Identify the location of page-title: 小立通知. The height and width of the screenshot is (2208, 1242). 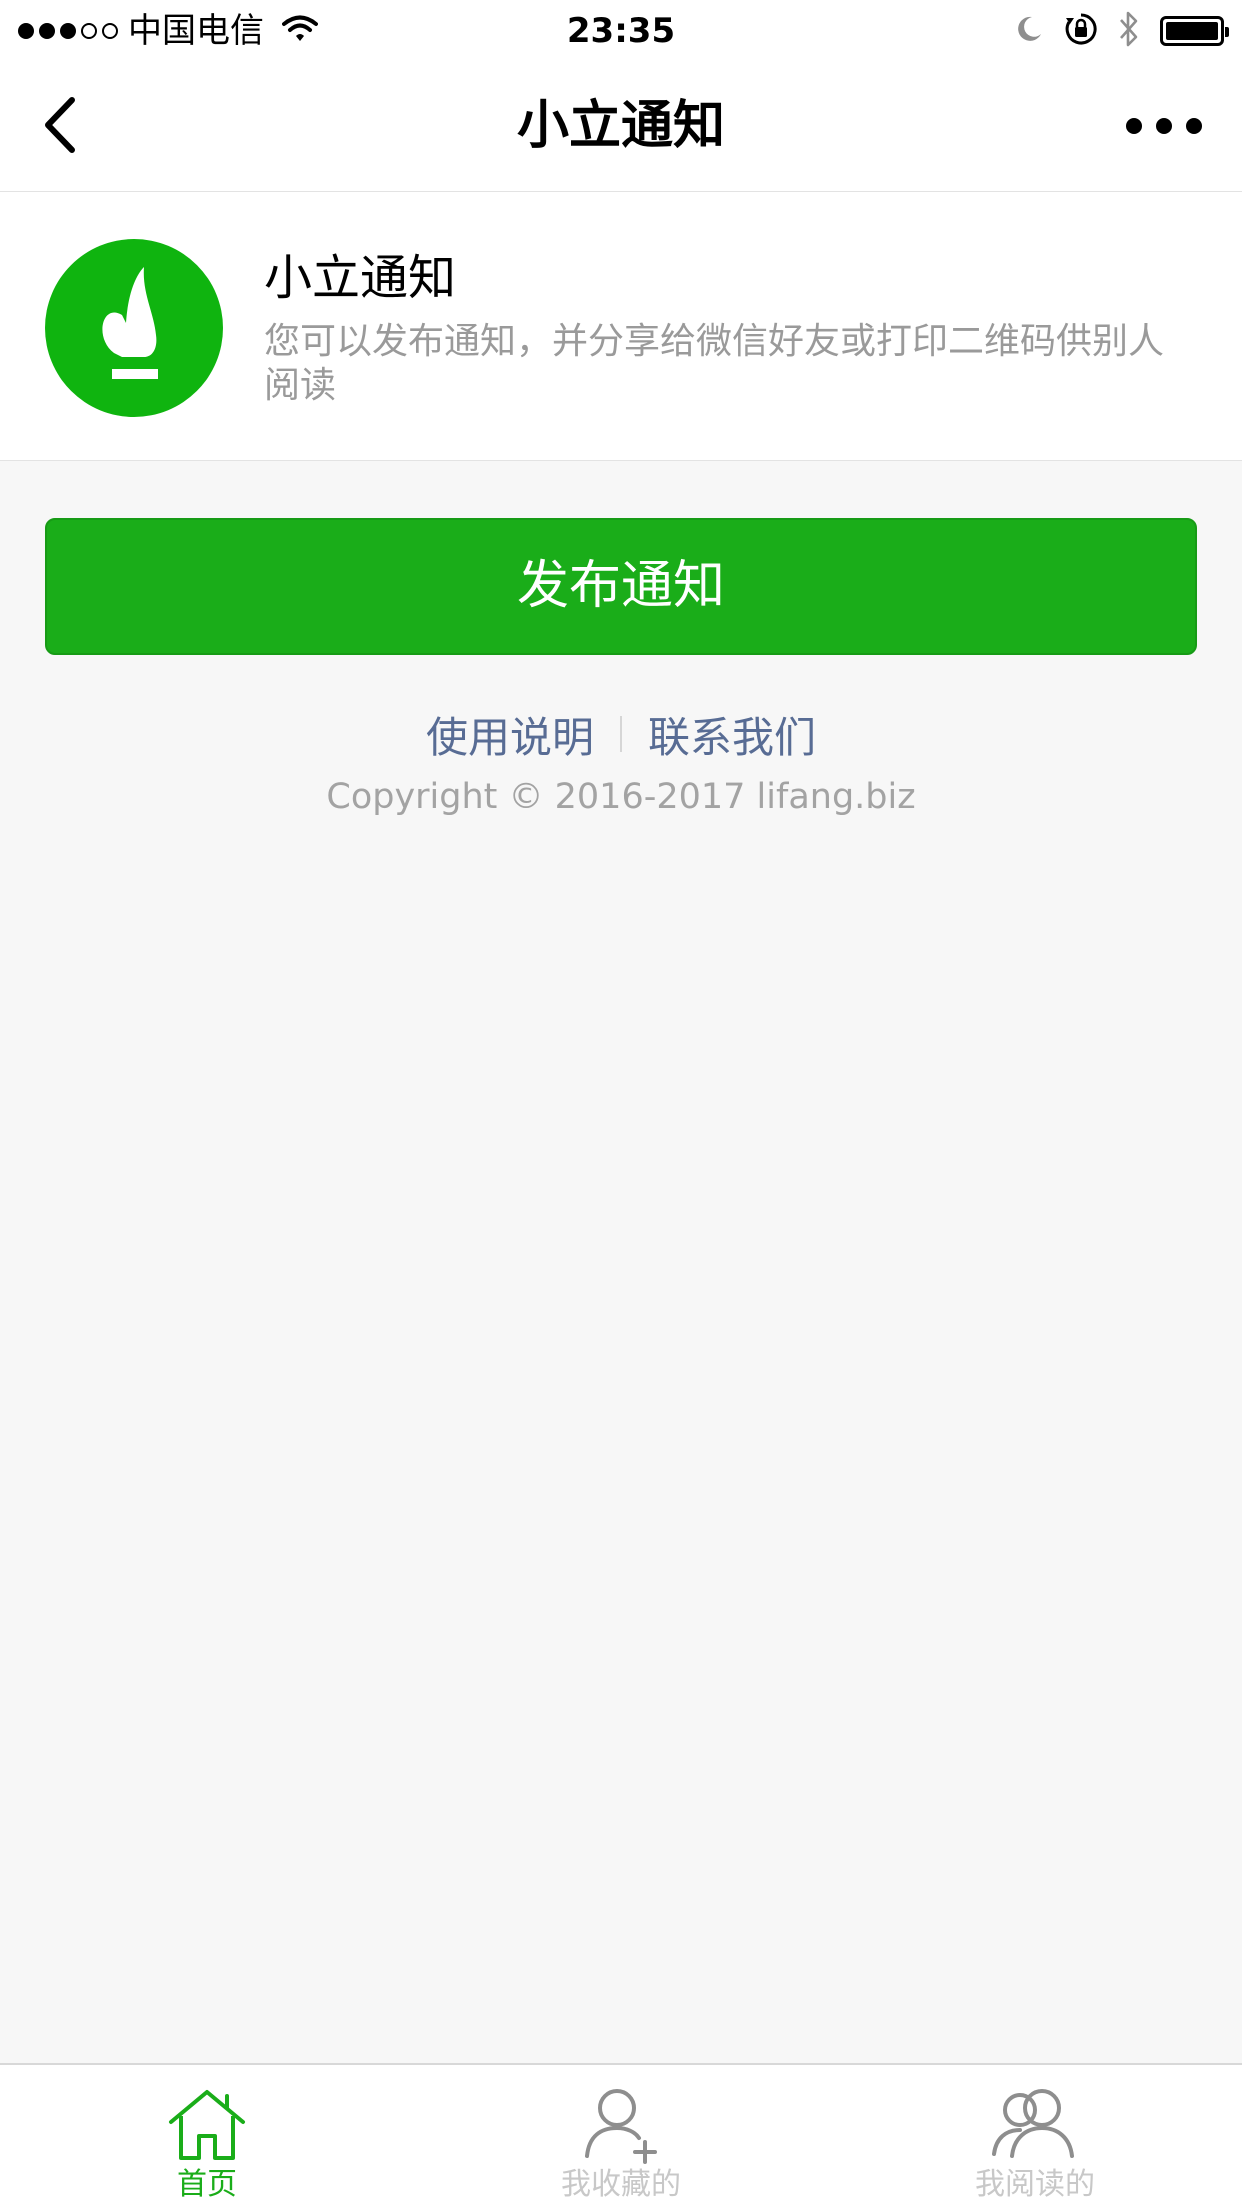
(620, 126).